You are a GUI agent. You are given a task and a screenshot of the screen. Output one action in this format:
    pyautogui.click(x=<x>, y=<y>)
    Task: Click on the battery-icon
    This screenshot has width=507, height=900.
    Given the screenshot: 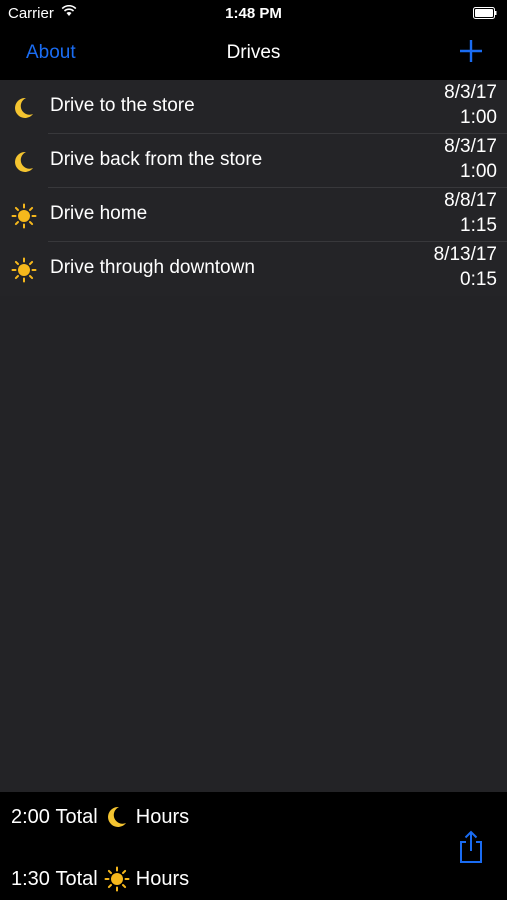 What is the action you would take?
    pyautogui.click(x=485, y=13)
    